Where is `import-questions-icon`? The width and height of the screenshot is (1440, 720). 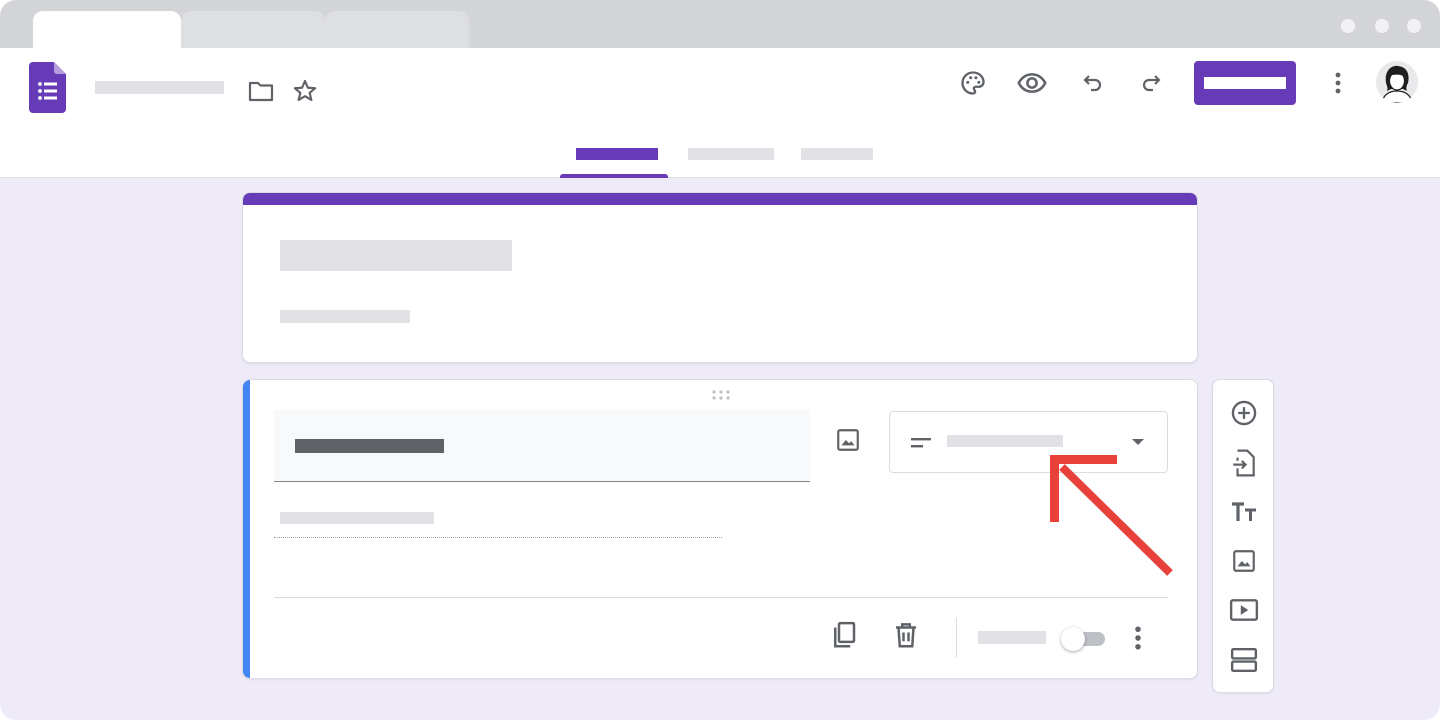 import-questions-icon is located at coordinates (1244, 463).